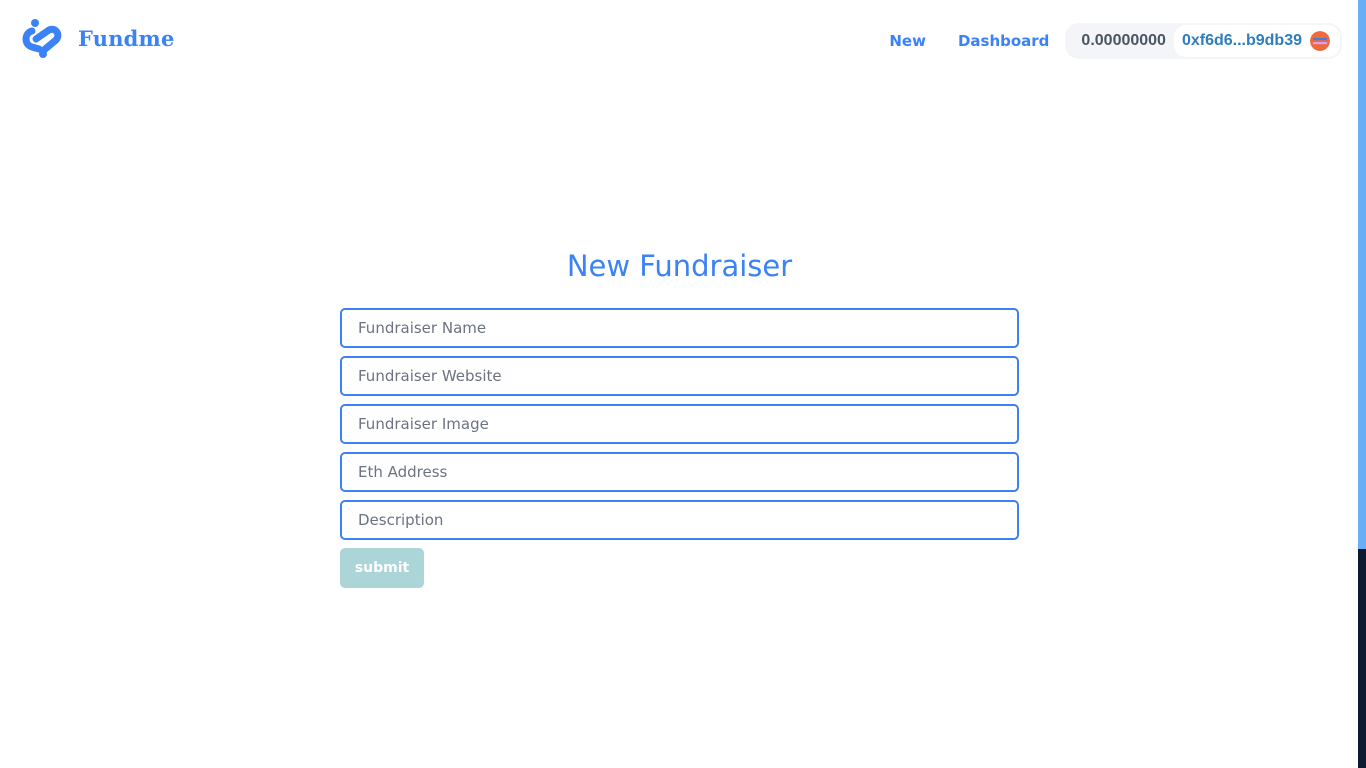 This screenshot has height=768, width=1366. I want to click on description-input, so click(679, 520).